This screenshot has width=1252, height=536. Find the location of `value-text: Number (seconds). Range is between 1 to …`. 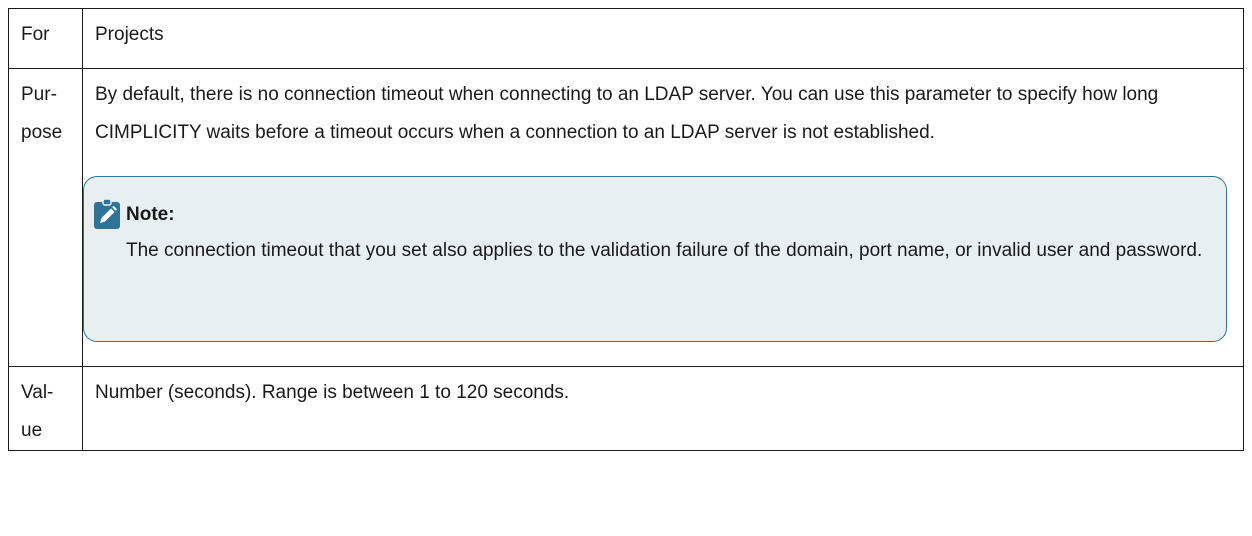

value-text: Number (seconds). Range is between 1 to … is located at coordinates (332, 392).